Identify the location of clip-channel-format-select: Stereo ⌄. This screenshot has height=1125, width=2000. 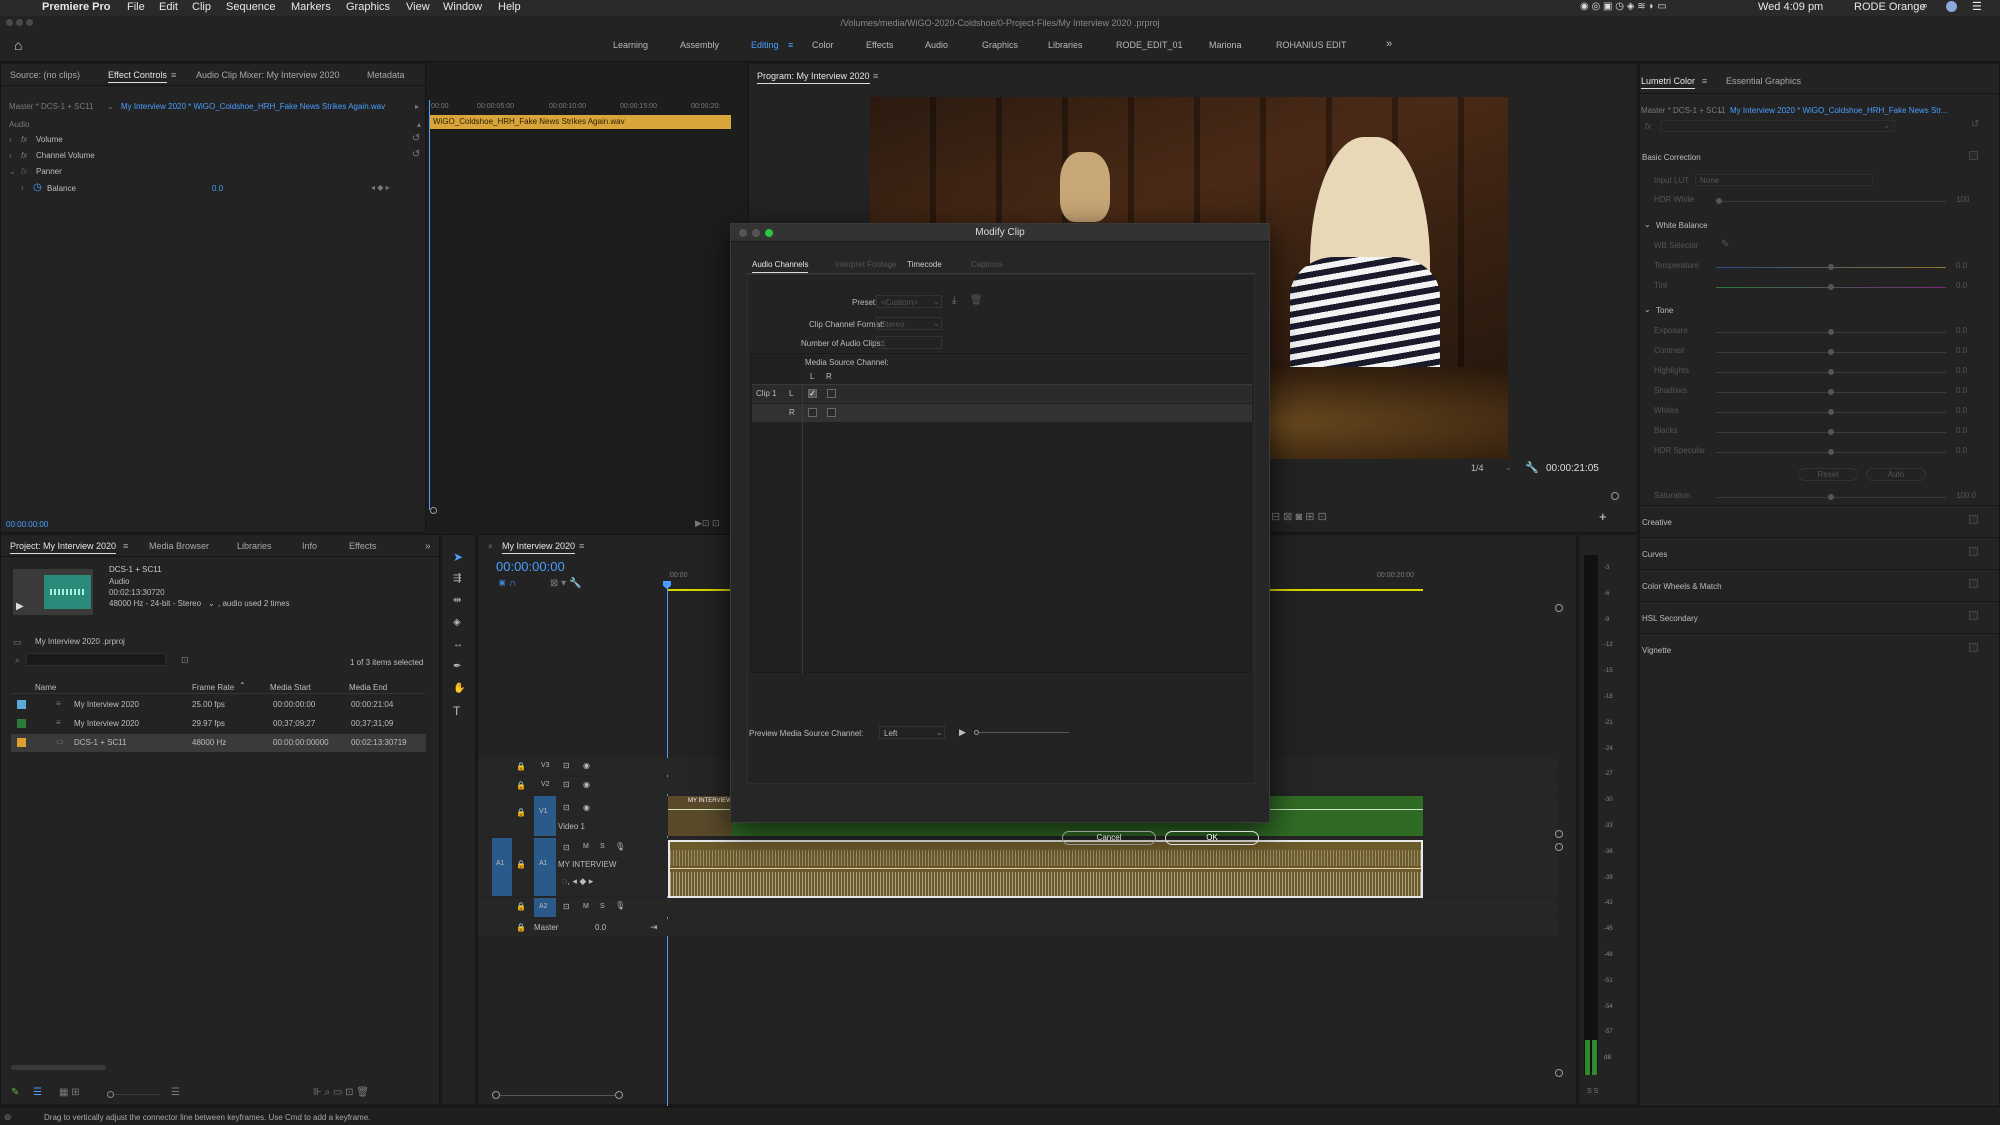
(909, 323).